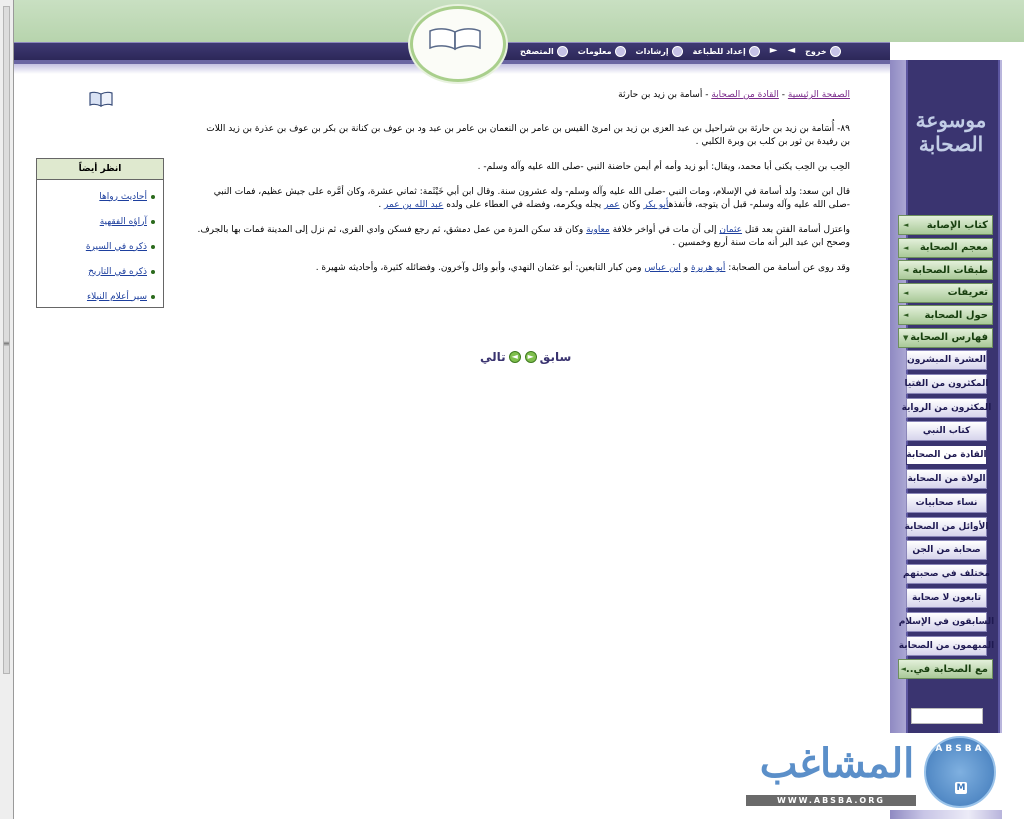 Image resolution: width=1024 pixels, height=819 pixels. What do you see at coordinates (957, 225) in the screenshot?
I see `menu-isaba-label: كتاب الإصابة` at bounding box center [957, 225].